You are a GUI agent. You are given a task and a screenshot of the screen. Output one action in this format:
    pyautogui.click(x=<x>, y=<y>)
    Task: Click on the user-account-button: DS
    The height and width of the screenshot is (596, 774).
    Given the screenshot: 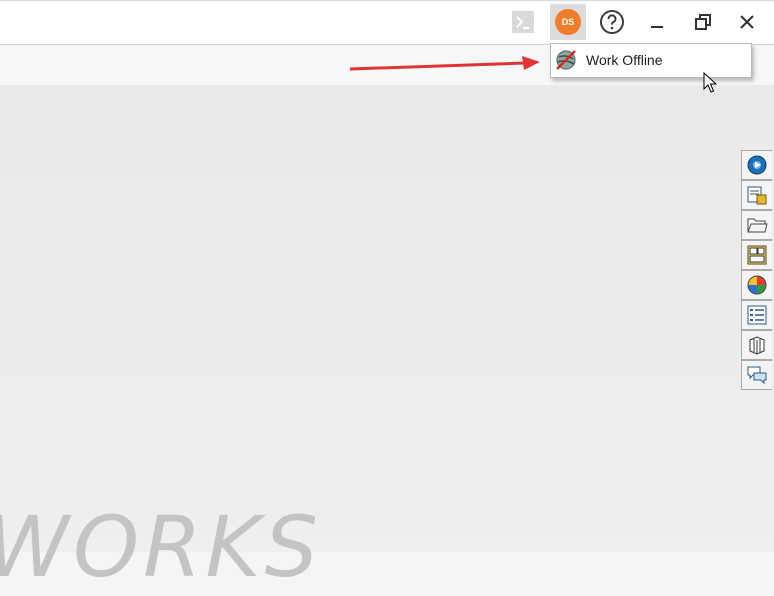 What is the action you would take?
    pyautogui.click(x=568, y=22)
    